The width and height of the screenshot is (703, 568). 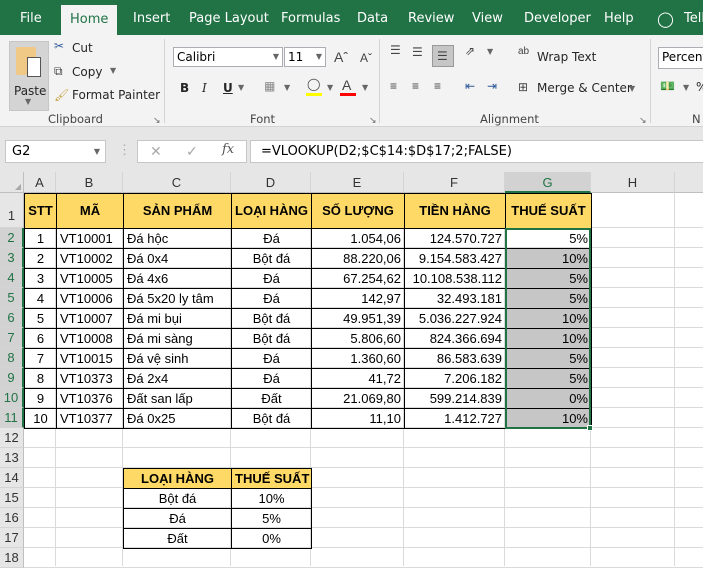 I want to click on cell-so-luong: 49.951,39, so click(x=358, y=318).